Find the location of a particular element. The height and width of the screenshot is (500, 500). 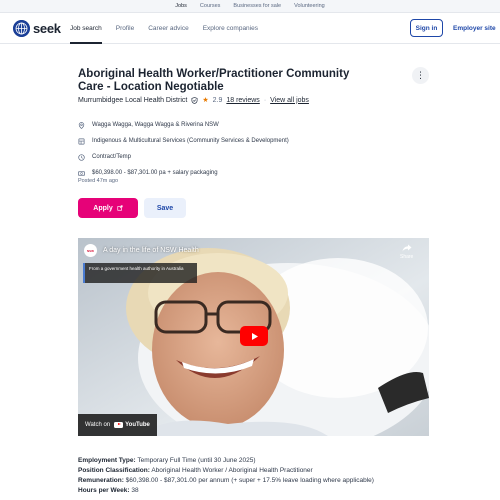

category-icon is located at coordinates (81, 141).